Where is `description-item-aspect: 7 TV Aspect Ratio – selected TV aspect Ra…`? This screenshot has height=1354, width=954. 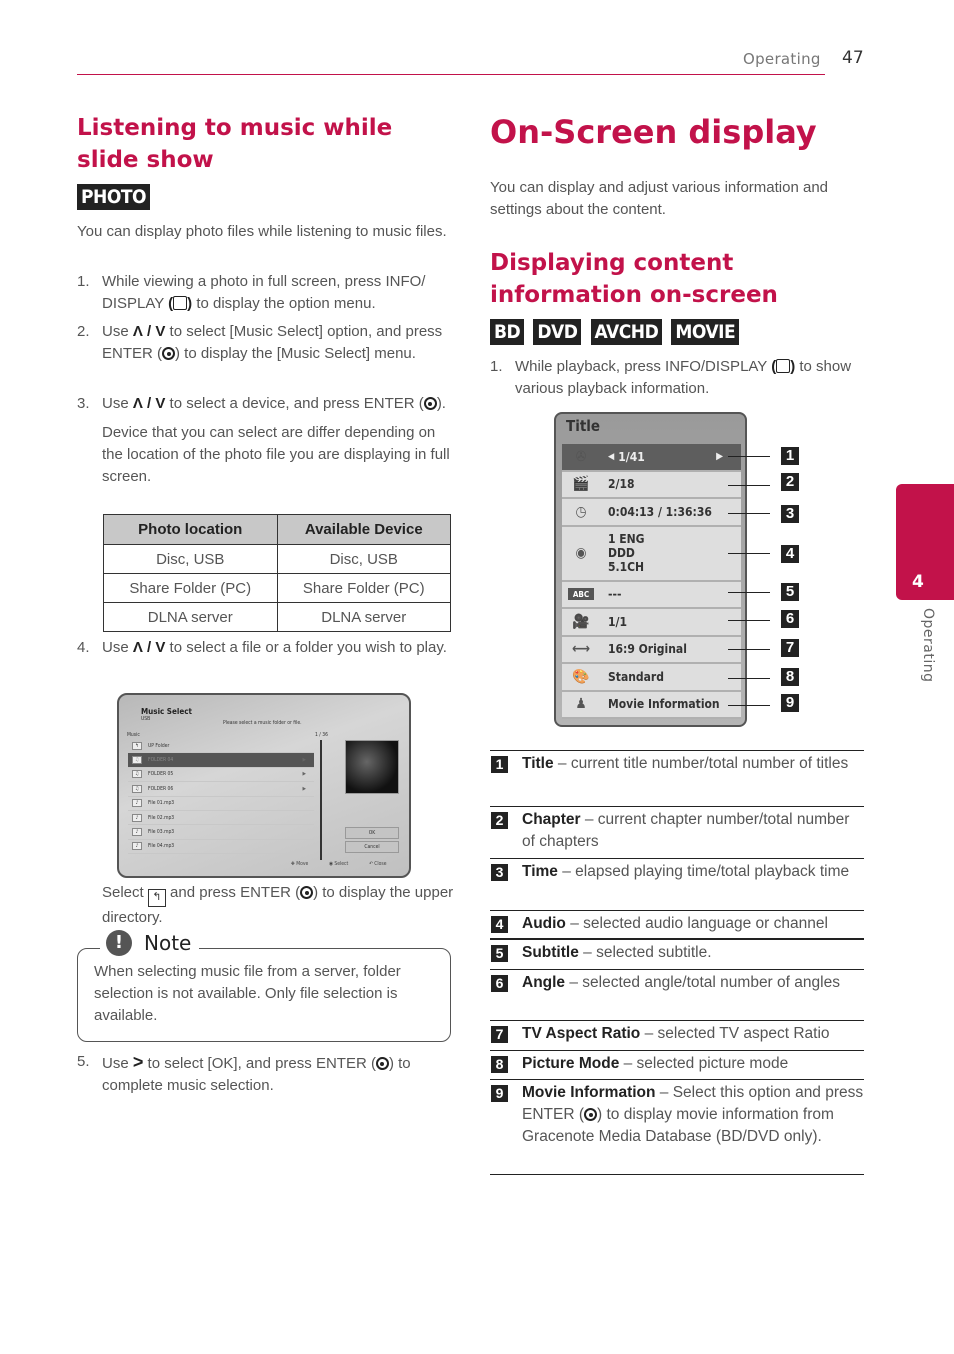
description-item-aspect: 7 TV Aspect Ratio – selected TV aspect Ra… is located at coordinates (677, 1036).